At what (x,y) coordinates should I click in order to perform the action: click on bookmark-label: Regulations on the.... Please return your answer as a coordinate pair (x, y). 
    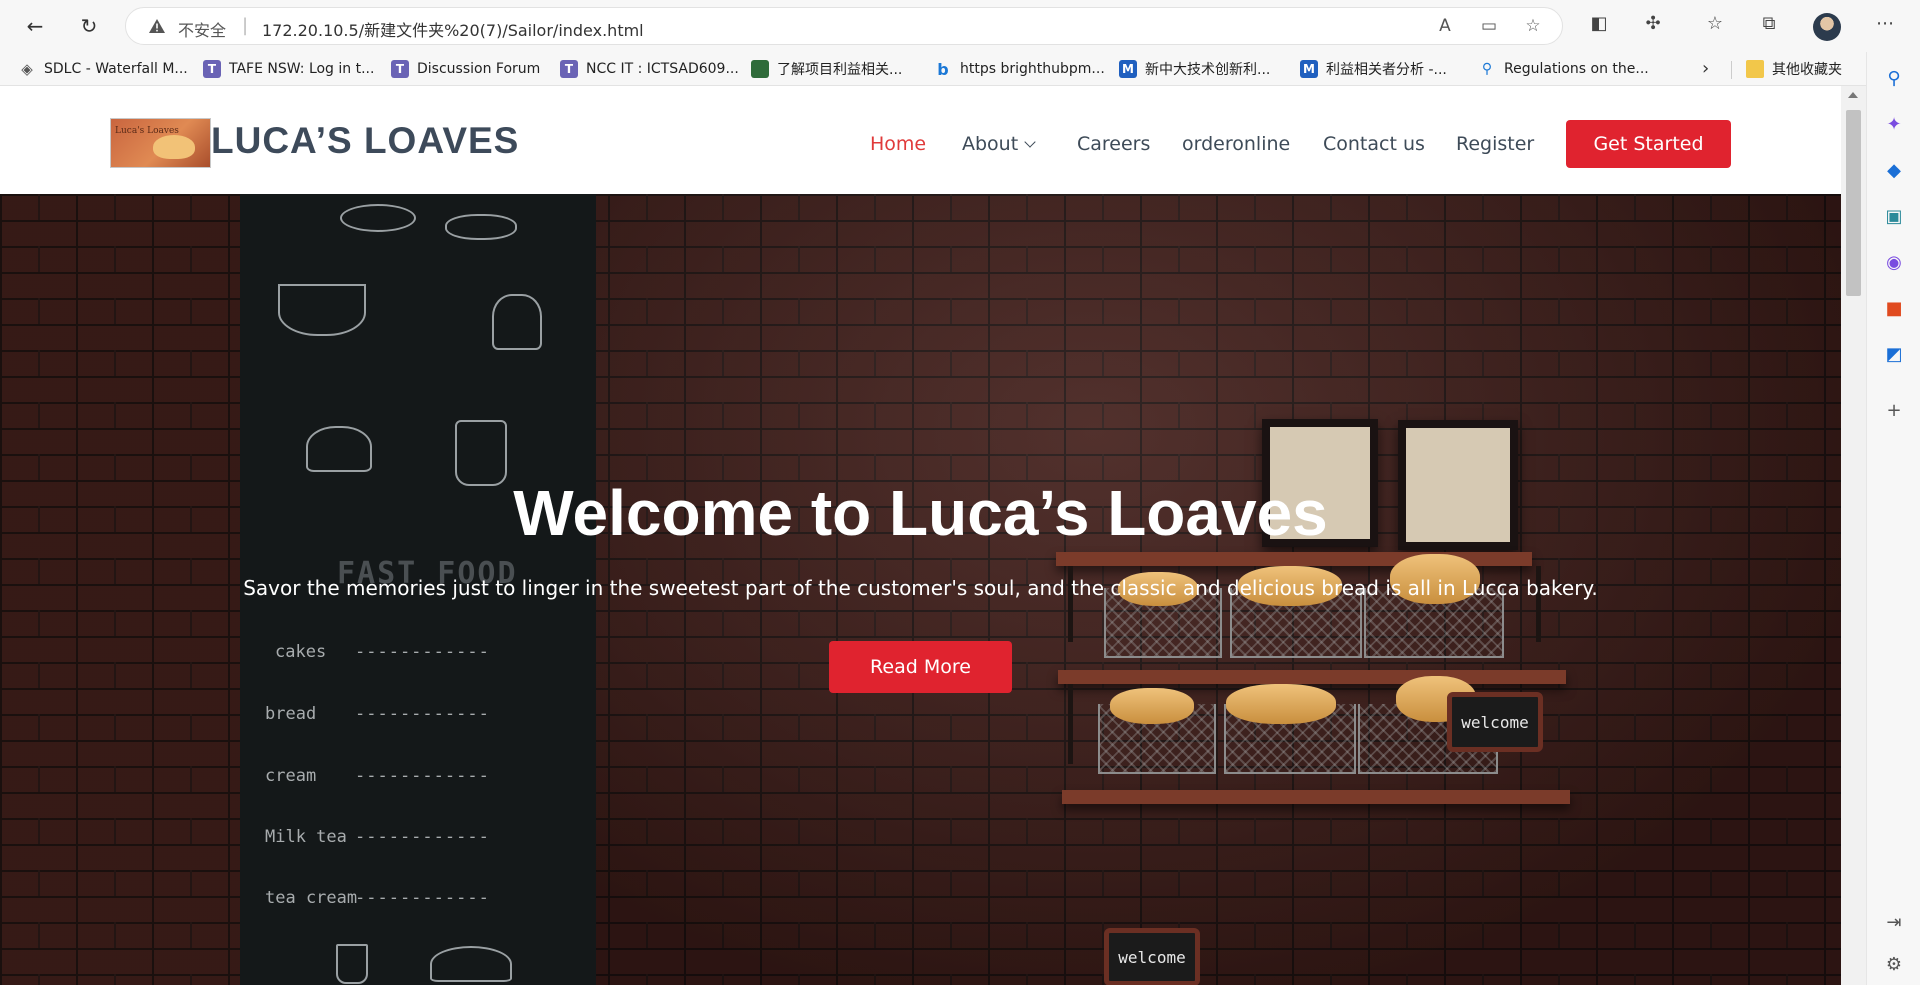
    Looking at the image, I should click on (1576, 69).